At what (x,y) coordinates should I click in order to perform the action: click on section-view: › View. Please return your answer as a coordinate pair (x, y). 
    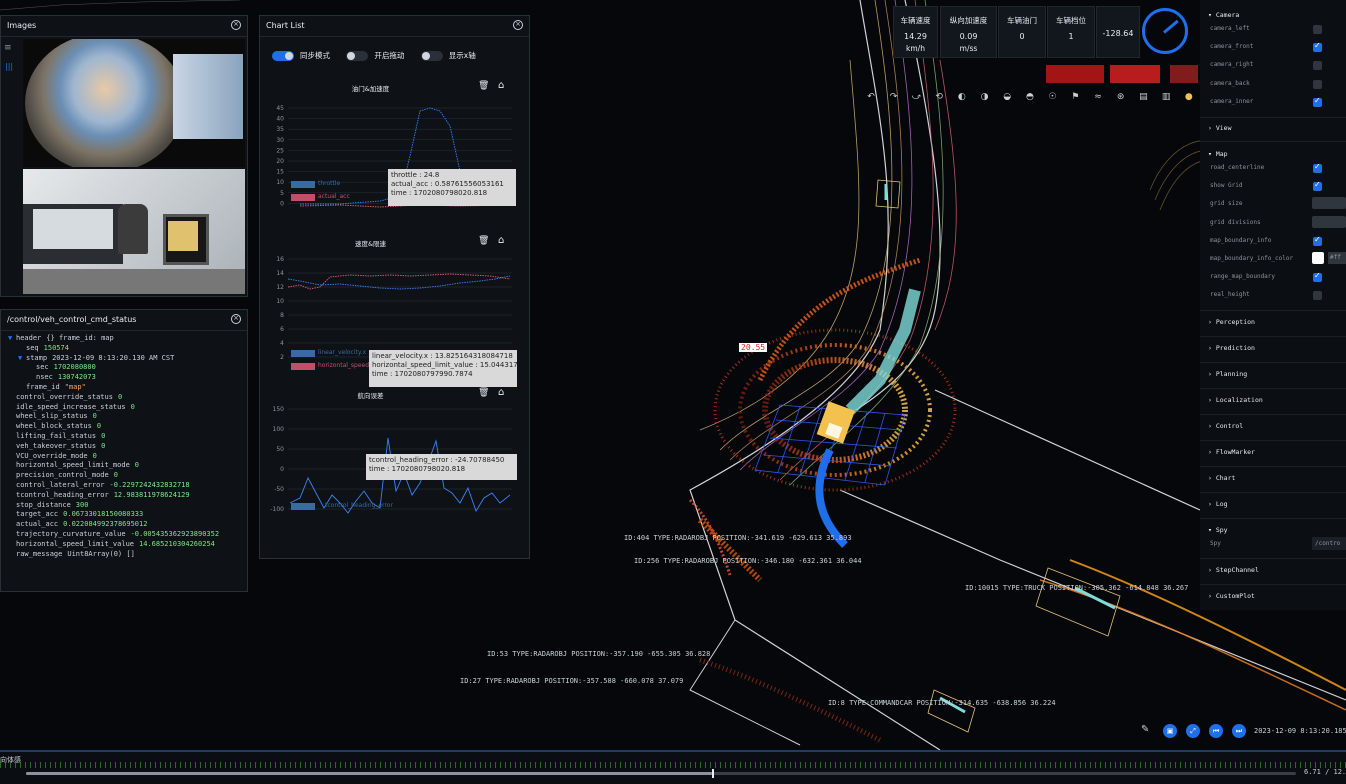
    Looking at the image, I should click on (1219, 128).